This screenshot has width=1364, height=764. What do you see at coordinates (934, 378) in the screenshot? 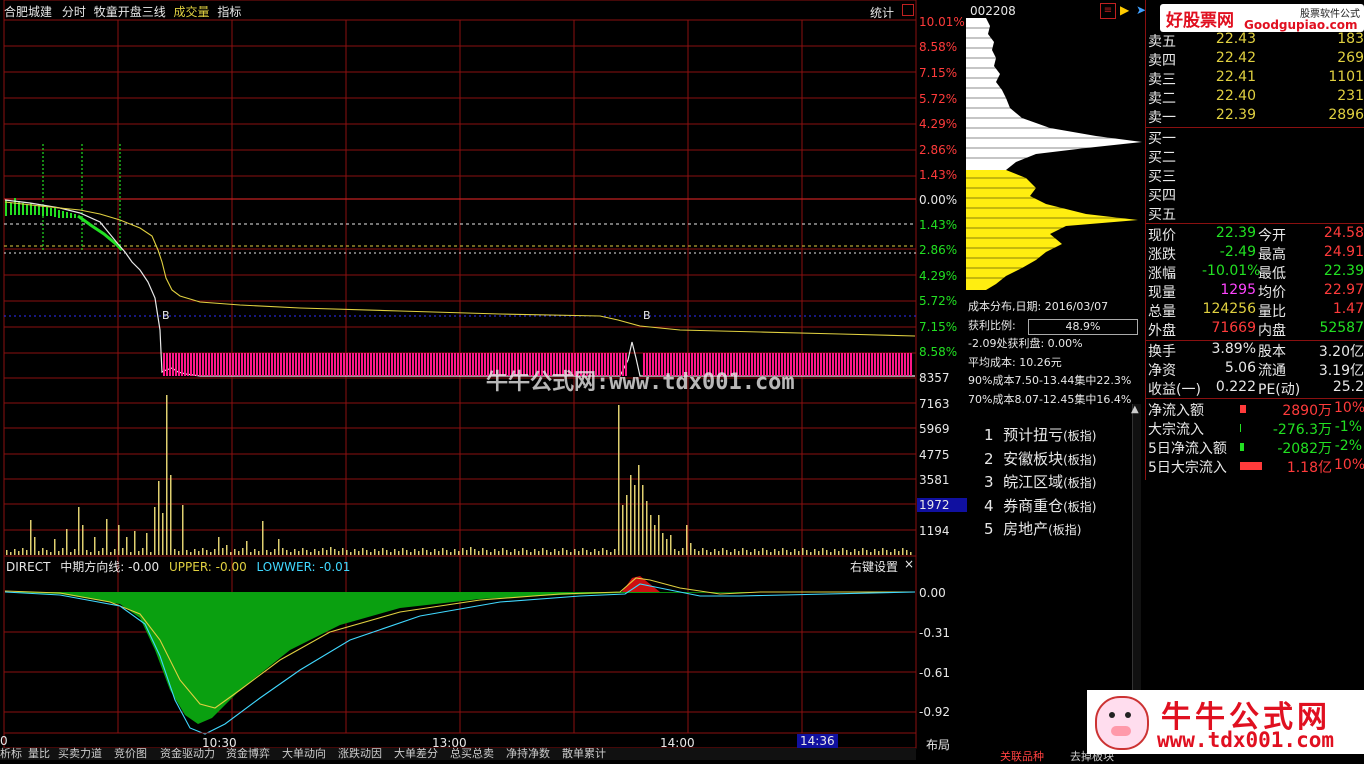
I see `volume-tick: 8357` at bounding box center [934, 378].